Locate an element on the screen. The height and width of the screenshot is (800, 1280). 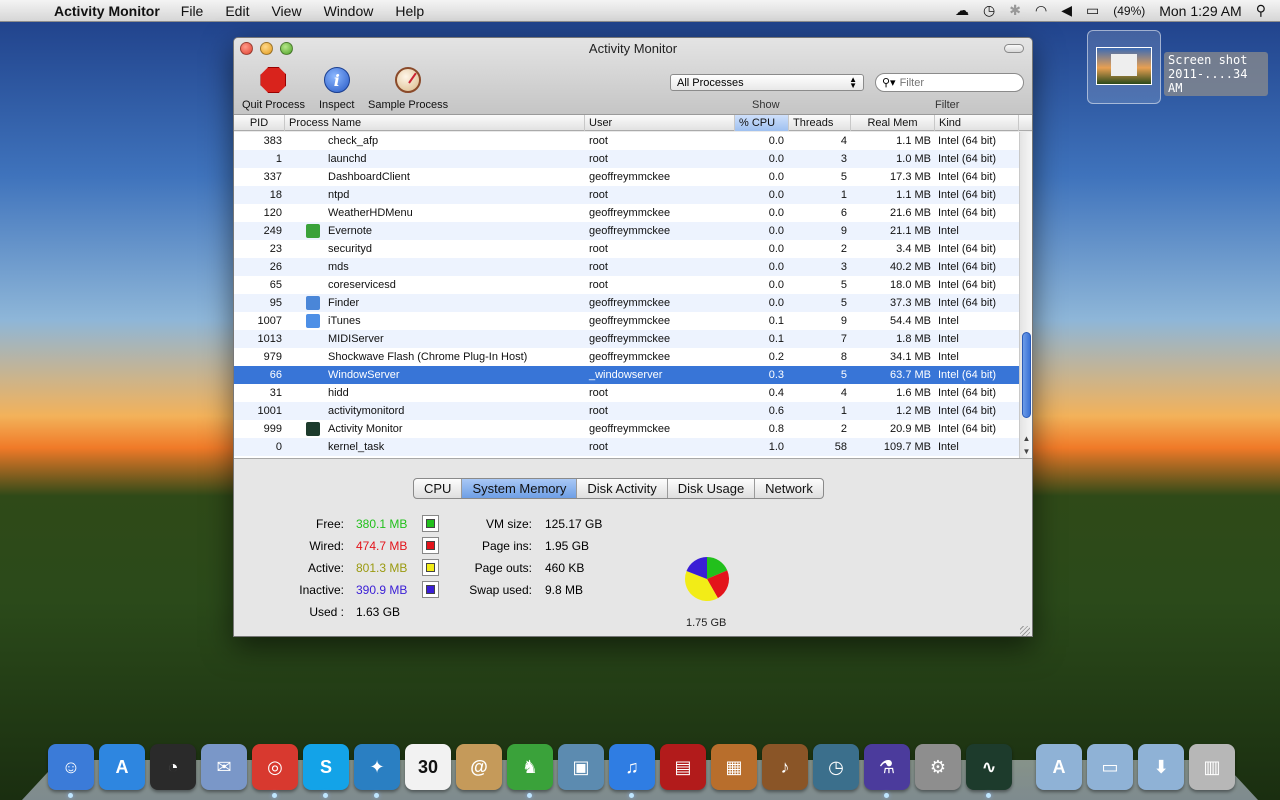
quit-process-button: Quit Process is located at coordinates (273, 88).